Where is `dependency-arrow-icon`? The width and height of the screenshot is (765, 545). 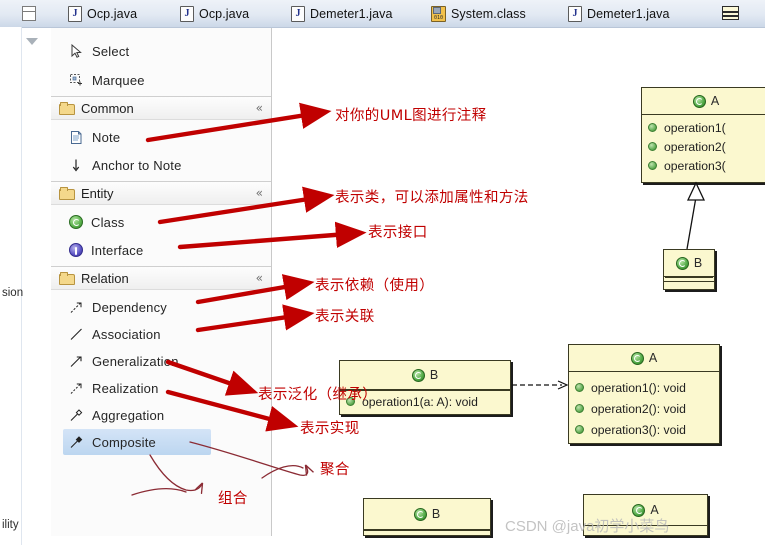
dependency-arrow-icon is located at coordinates (76, 307).